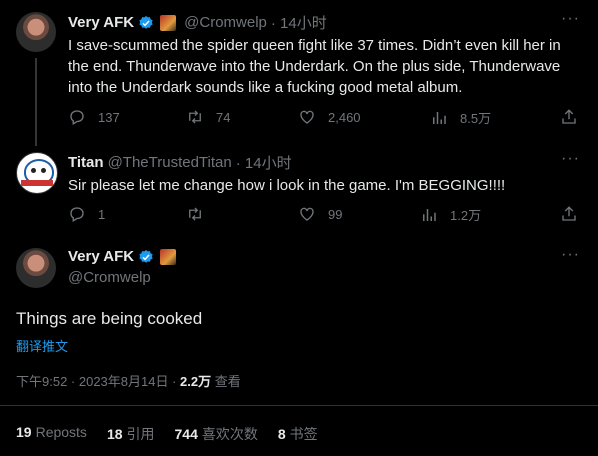 This screenshot has height=456, width=598. Describe the element at coordinates (281, 434) in the screenshot. I see `stat-count: 8` at that location.